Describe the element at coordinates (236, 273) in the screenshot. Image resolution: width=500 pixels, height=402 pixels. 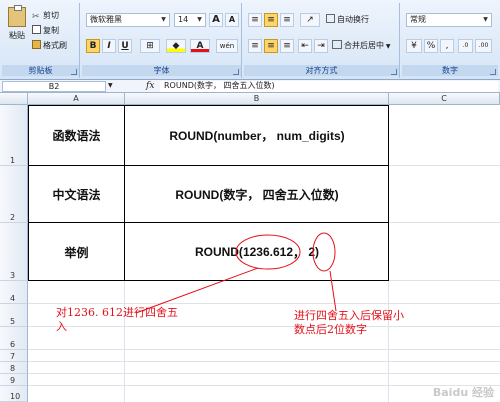
I see `annotation-overlay` at that location.